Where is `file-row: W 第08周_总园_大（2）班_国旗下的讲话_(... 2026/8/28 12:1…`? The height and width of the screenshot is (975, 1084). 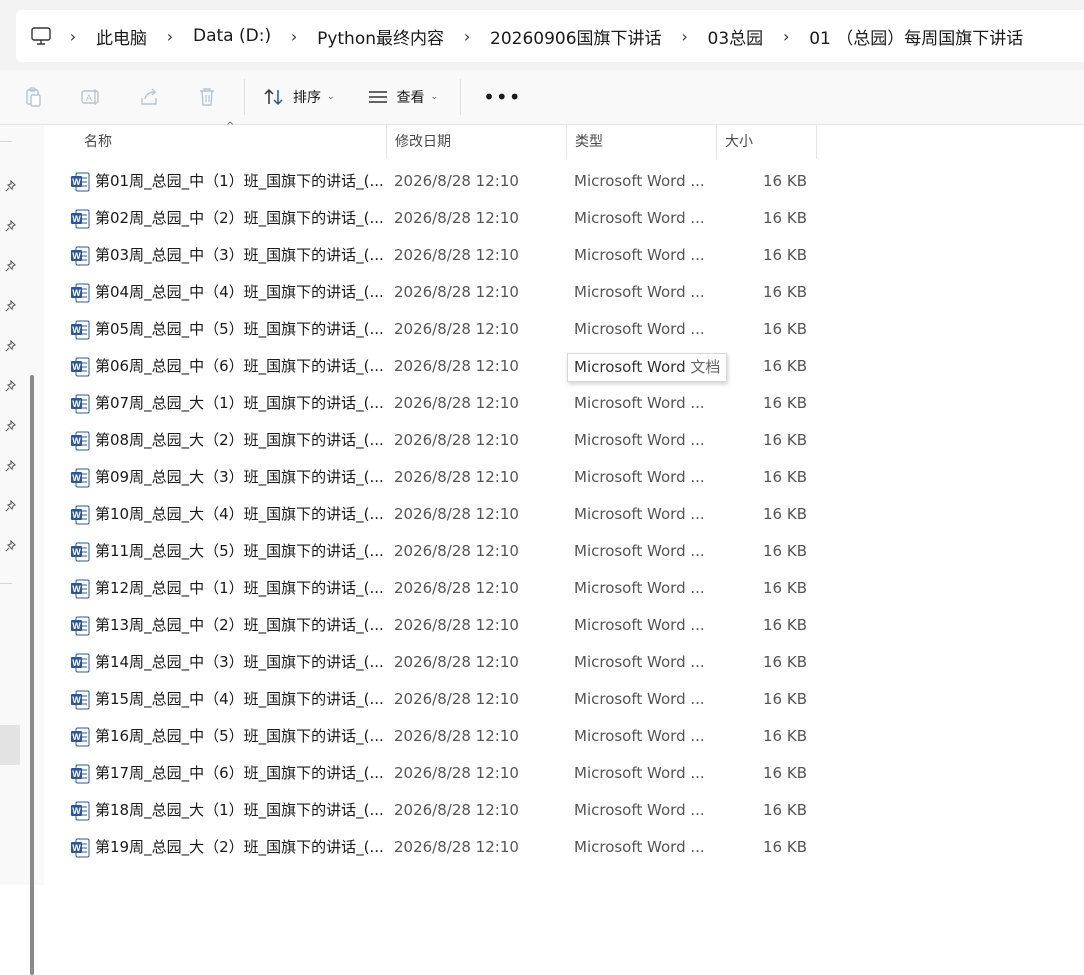 file-row: W 第08周_总园_大（2）班_国旗下的讲话_(... 2026/8/28 12:1… is located at coordinates (444, 440).